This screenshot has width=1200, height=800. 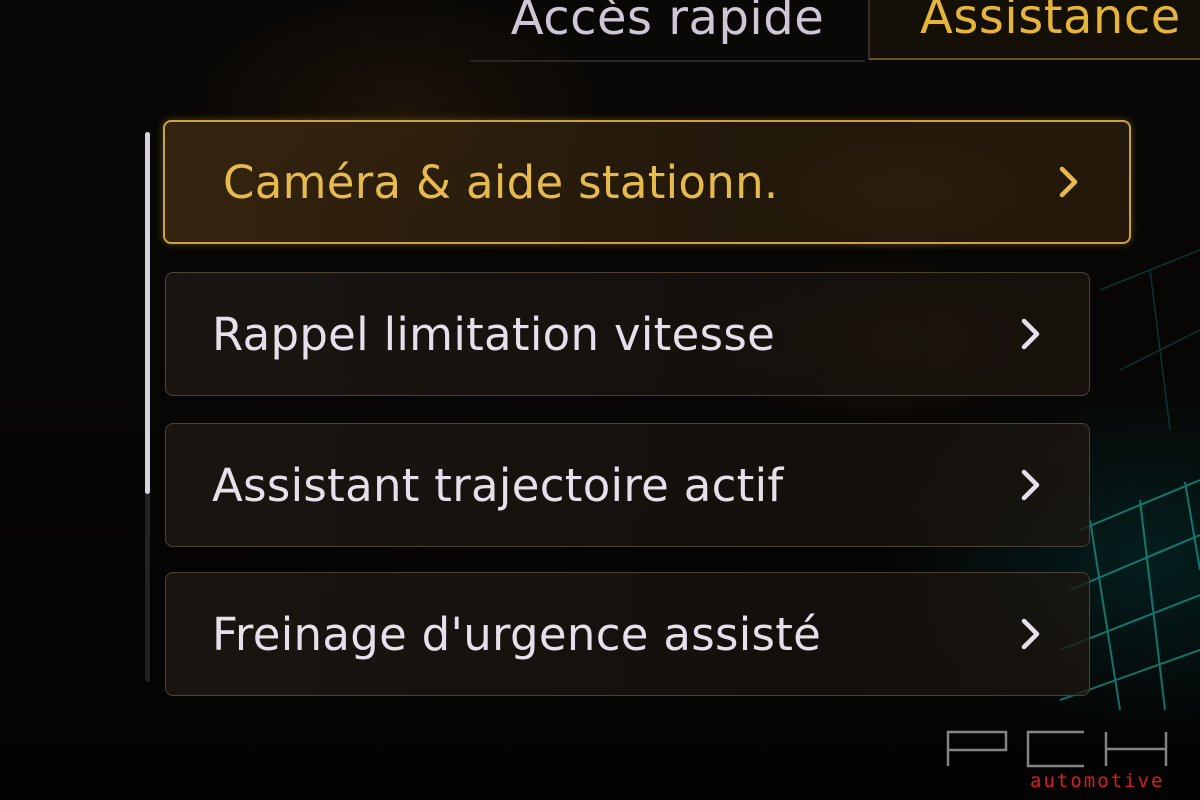 I want to click on menu-item-label: Assistant trajectoire actif, so click(x=498, y=485).